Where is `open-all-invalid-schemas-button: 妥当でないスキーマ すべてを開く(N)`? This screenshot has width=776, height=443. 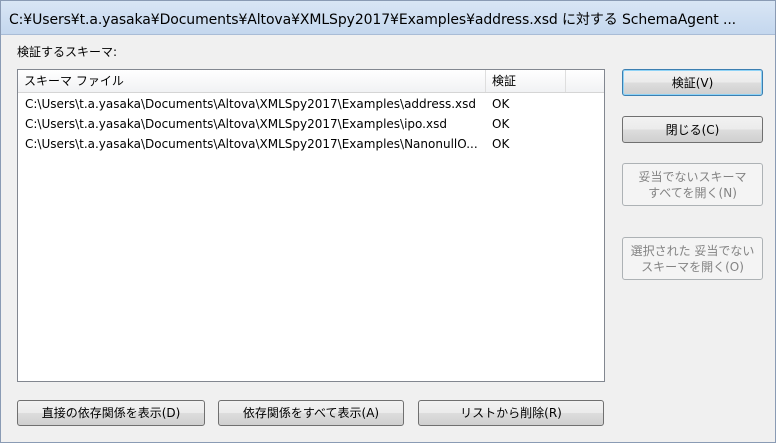
open-all-invalid-schemas-button: 妥当でないスキーマ すべてを開く(N) is located at coordinates (692, 184).